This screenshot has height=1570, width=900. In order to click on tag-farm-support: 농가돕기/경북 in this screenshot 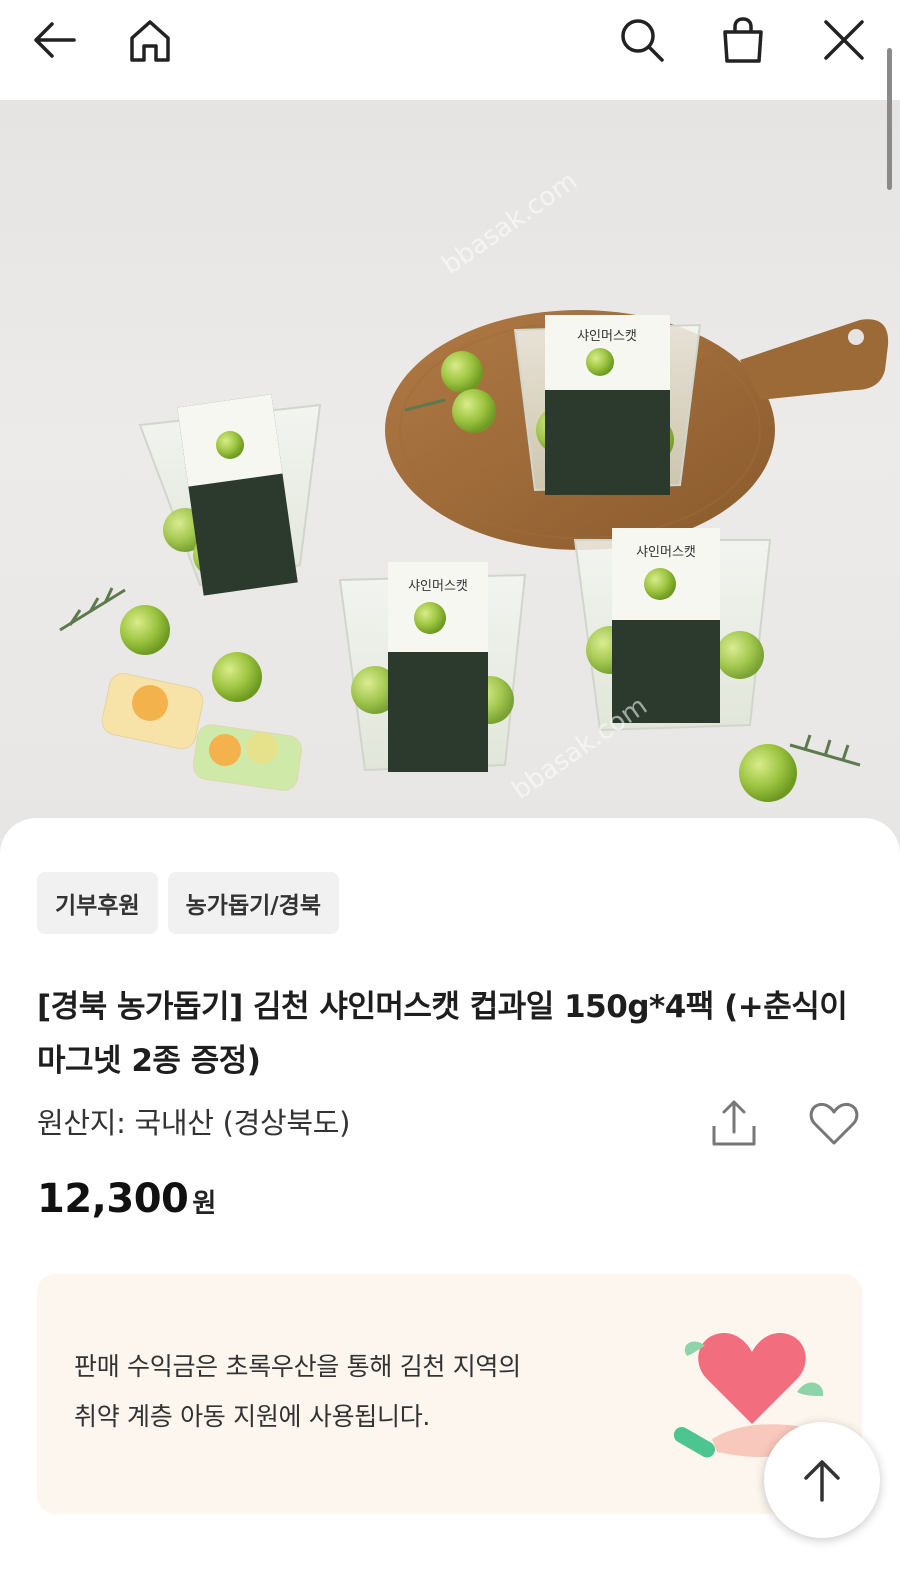, I will do `click(253, 903)`.